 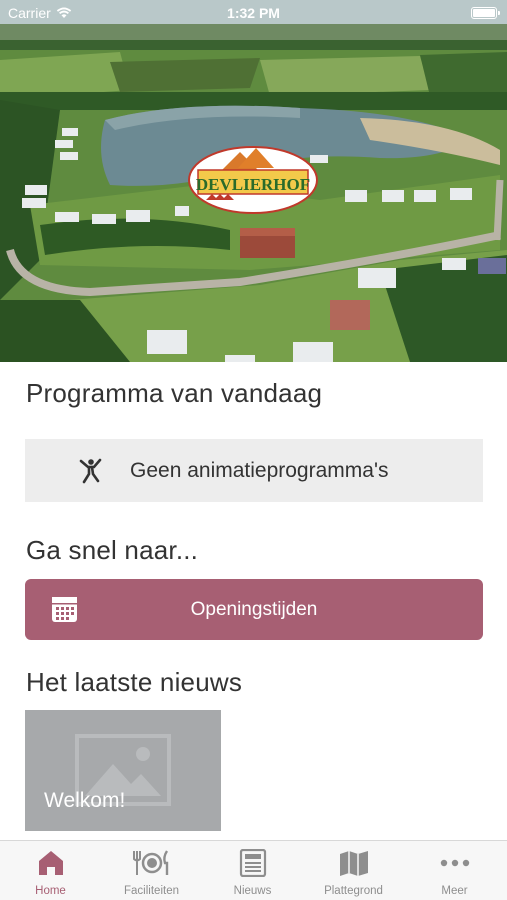 What do you see at coordinates (85, 800) in the screenshot?
I see `news-item-title: Welkom!` at bounding box center [85, 800].